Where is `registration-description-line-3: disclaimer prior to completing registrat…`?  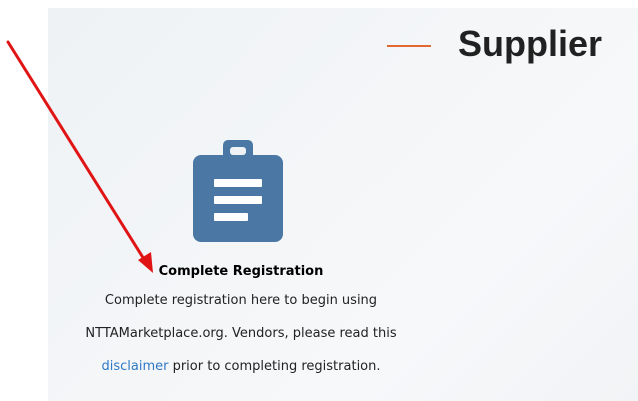
registration-description-line-3: disclaimer prior to completing registrat… is located at coordinates (241, 367).